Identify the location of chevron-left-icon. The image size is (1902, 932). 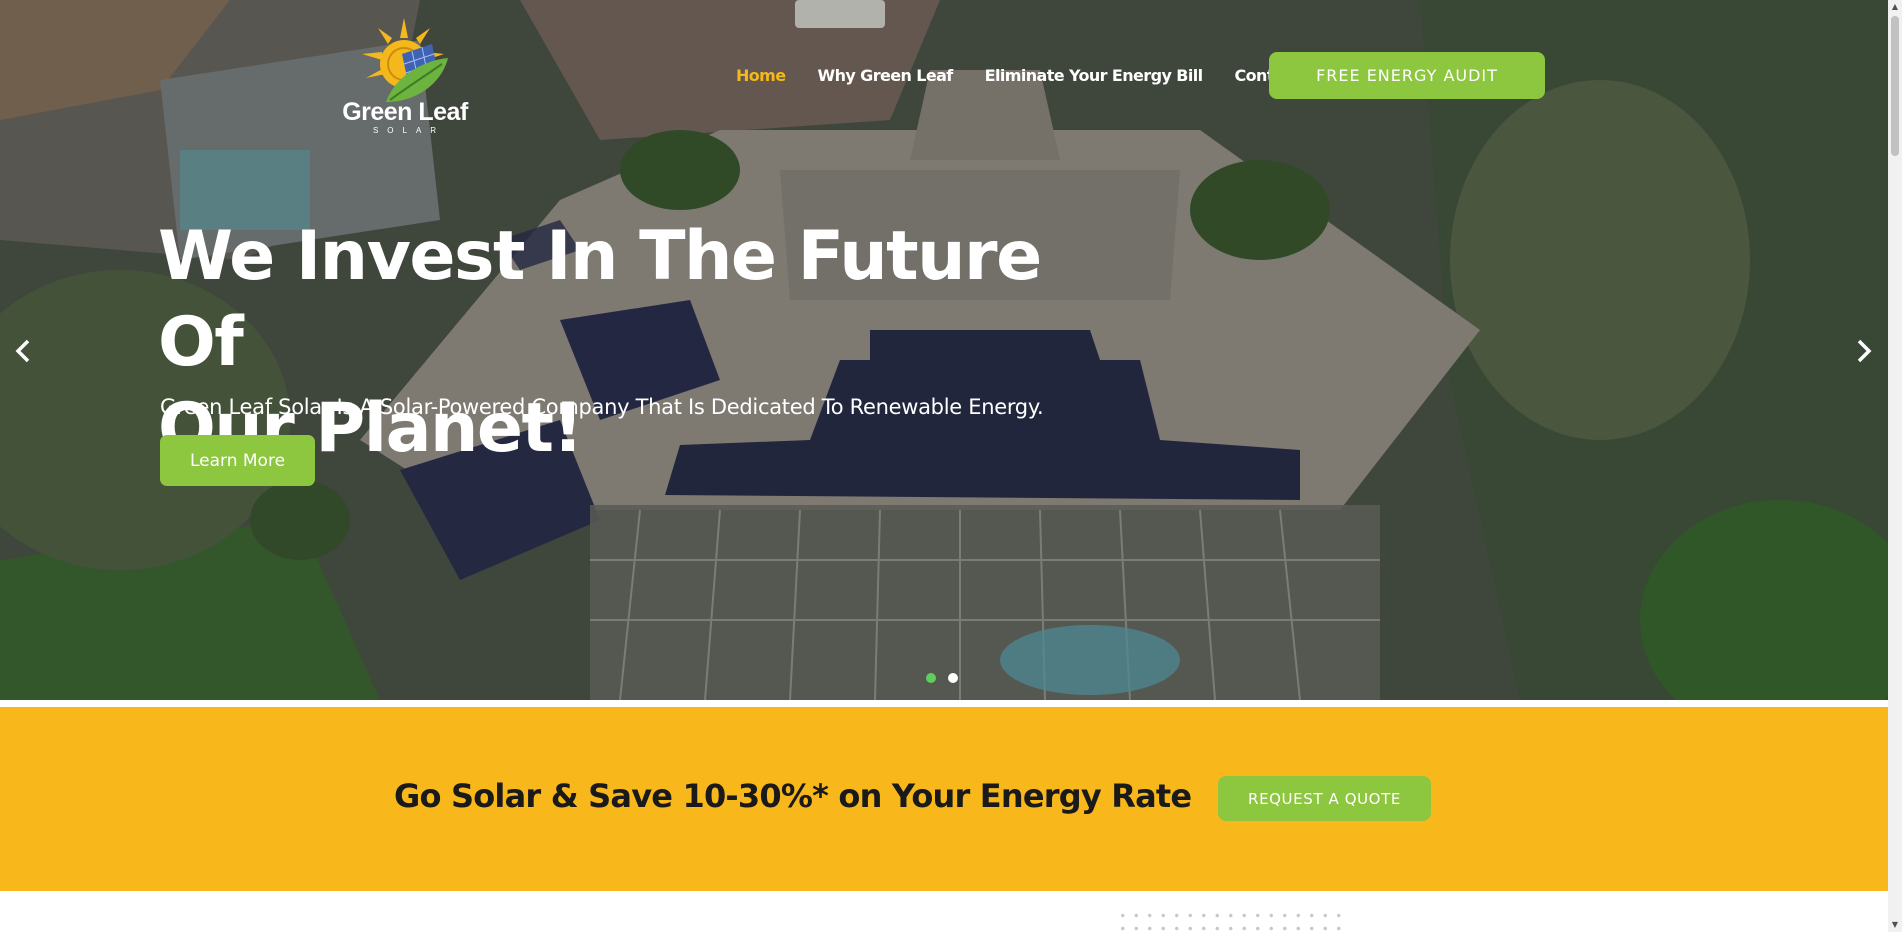
(22, 351).